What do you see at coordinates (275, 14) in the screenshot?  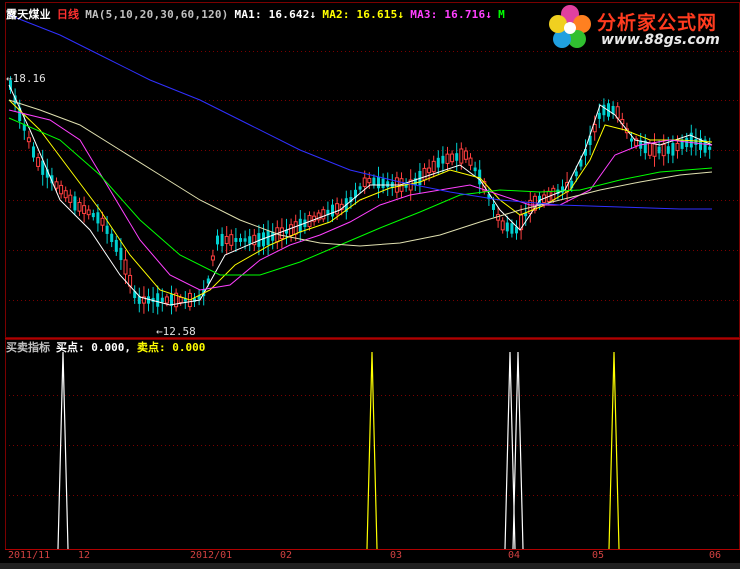 I see `ma1-value: MA1: 16.642↓` at bounding box center [275, 14].